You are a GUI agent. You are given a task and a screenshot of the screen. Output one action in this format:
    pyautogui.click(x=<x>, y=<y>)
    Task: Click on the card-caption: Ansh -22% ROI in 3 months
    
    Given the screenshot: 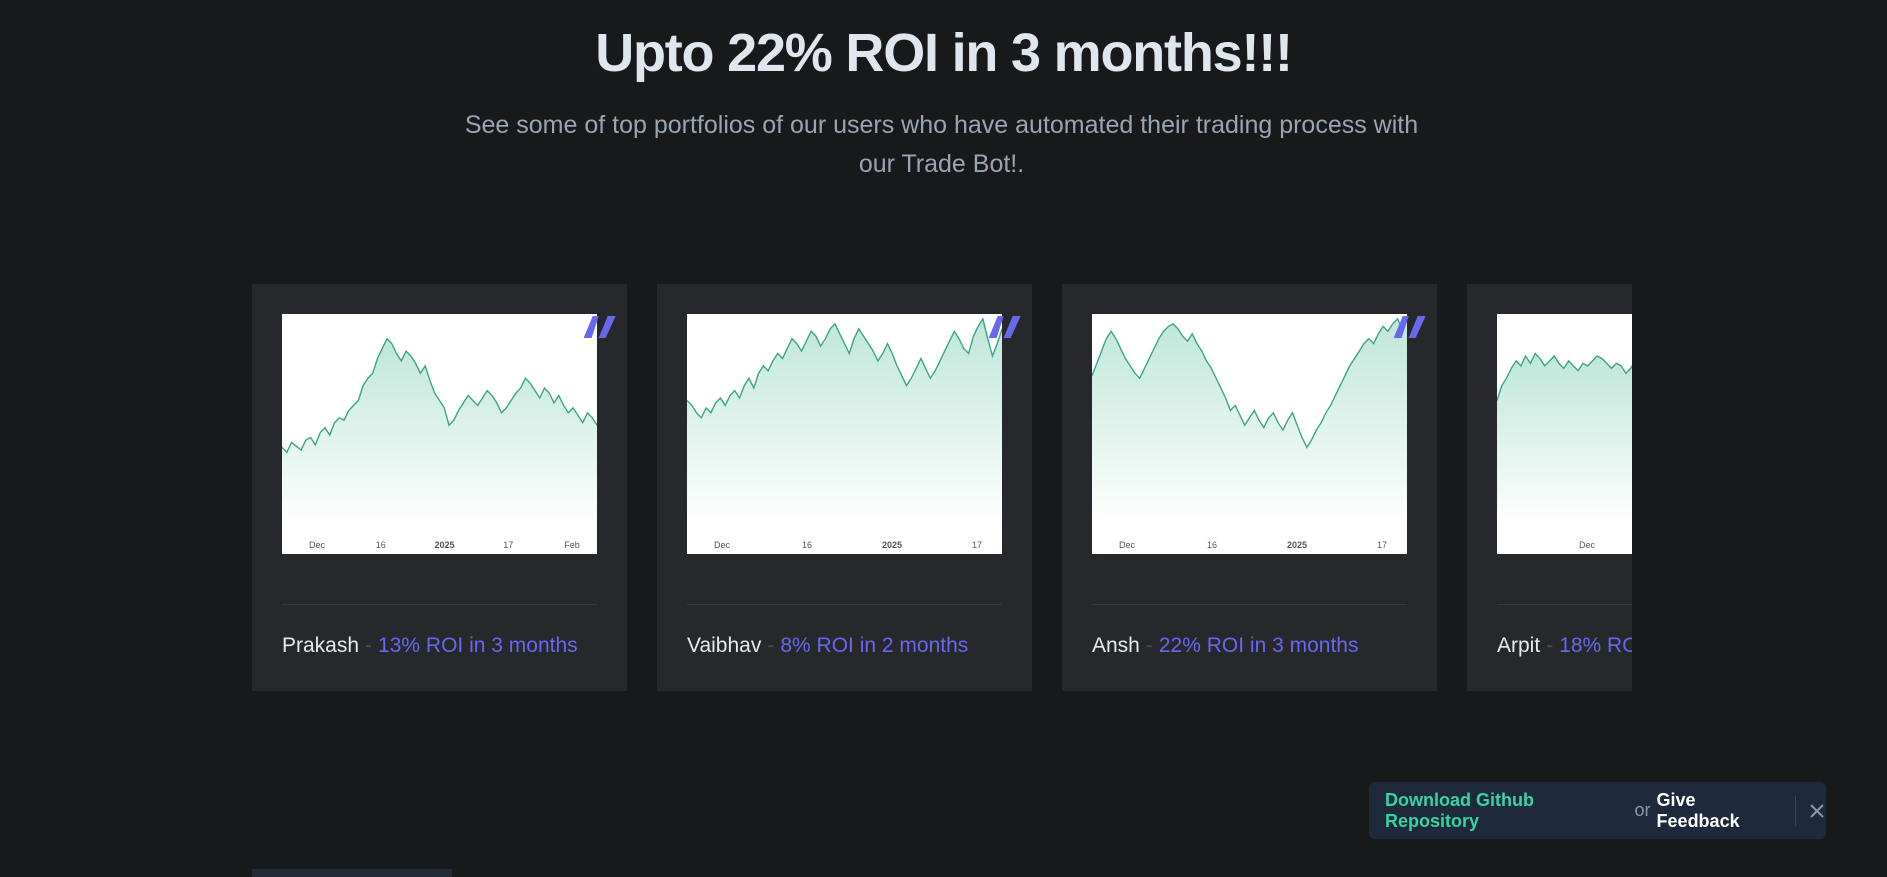 What is the action you would take?
    pyautogui.click(x=1225, y=646)
    